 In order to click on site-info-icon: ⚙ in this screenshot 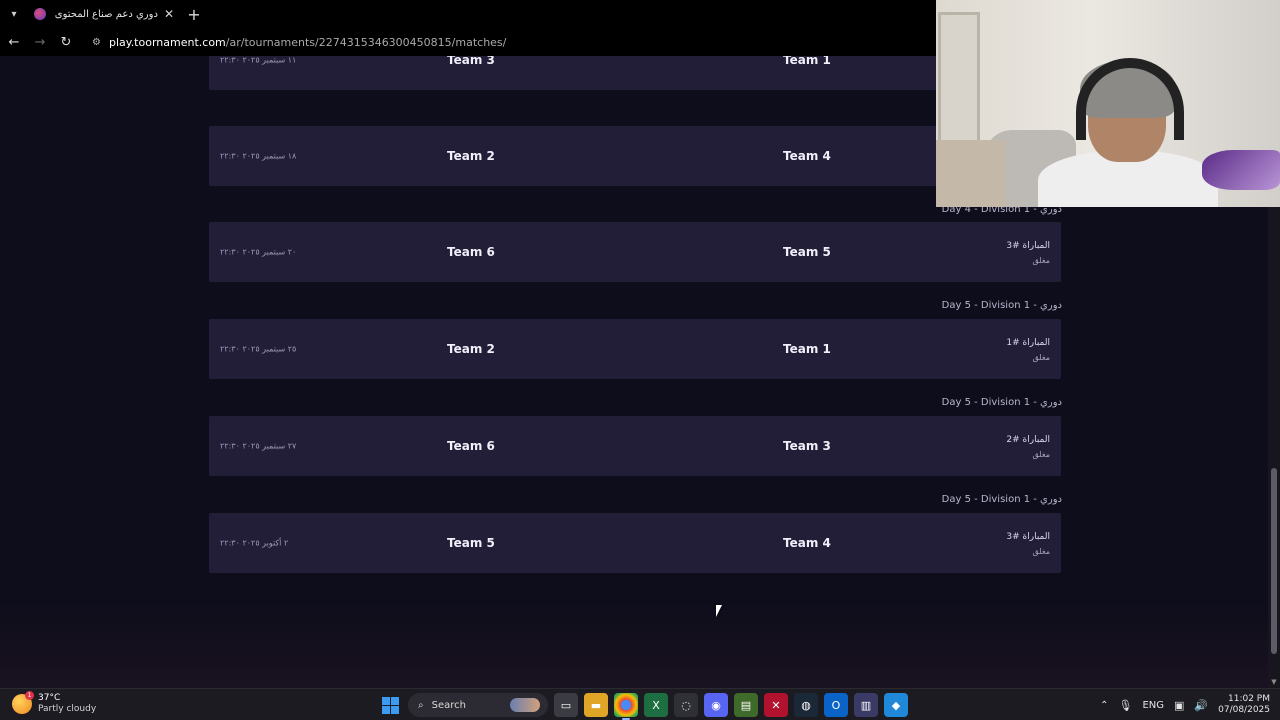, I will do `click(96, 42)`.